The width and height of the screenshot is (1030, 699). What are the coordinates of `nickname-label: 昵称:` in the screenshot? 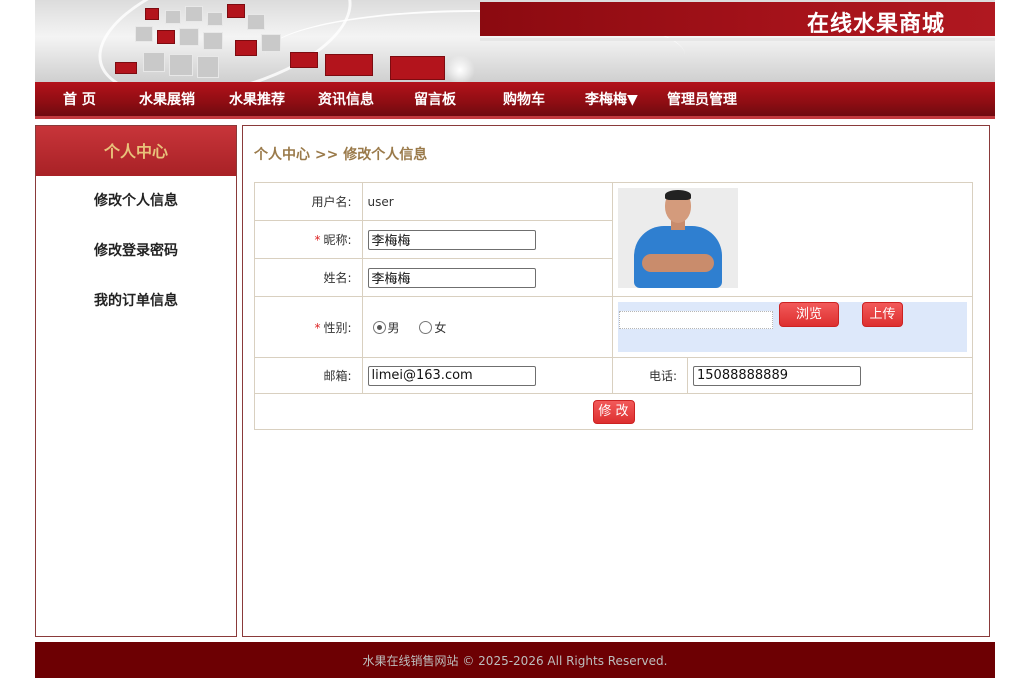 It's located at (337, 240).